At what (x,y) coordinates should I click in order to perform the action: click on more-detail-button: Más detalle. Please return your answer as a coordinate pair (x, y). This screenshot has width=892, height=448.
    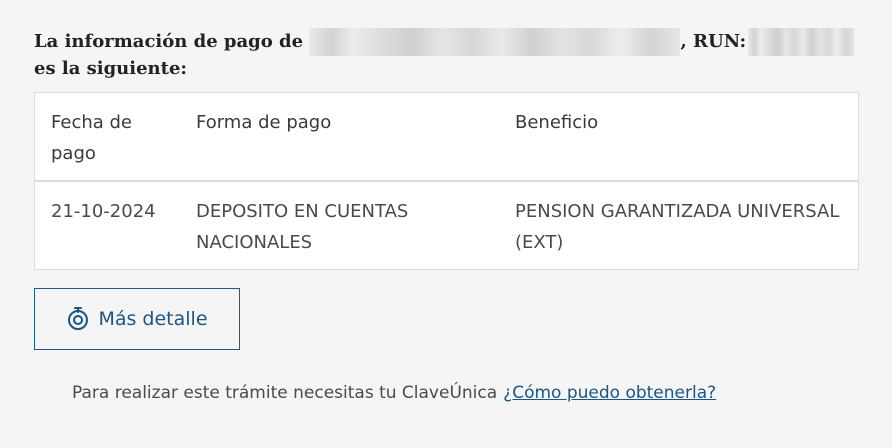
    Looking at the image, I should click on (137, 319).